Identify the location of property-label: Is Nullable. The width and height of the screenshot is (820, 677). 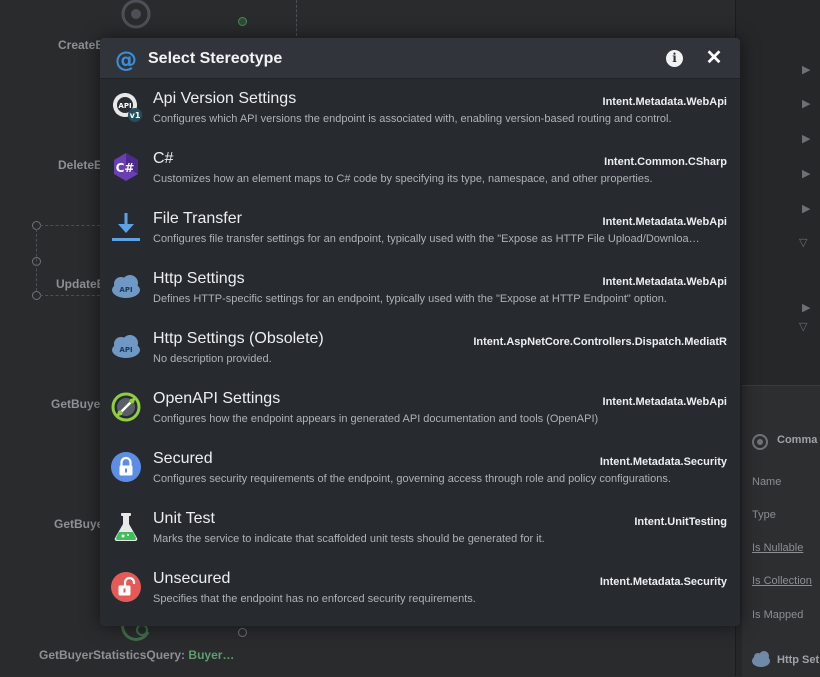
(778, 548).